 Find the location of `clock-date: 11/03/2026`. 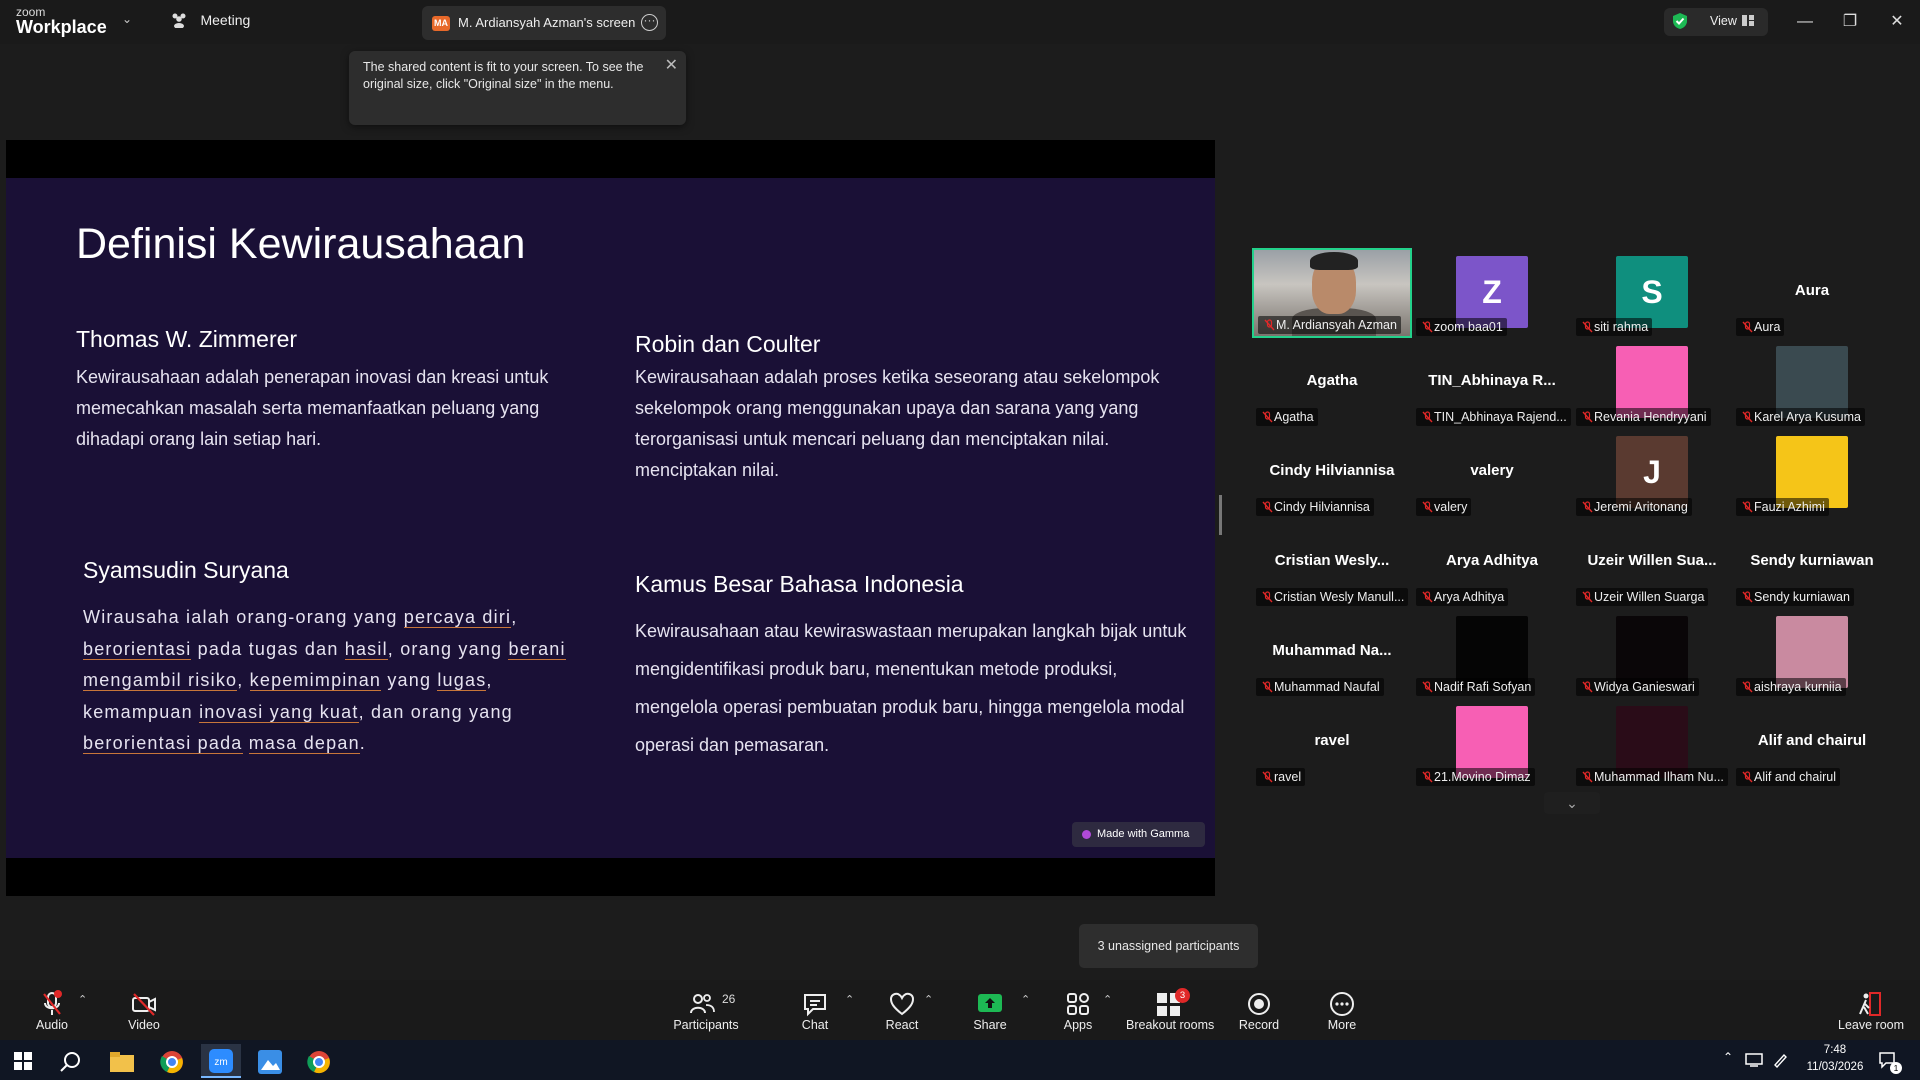

clock-date: 11/03/2026 is located at coordinates (1835, 1067).